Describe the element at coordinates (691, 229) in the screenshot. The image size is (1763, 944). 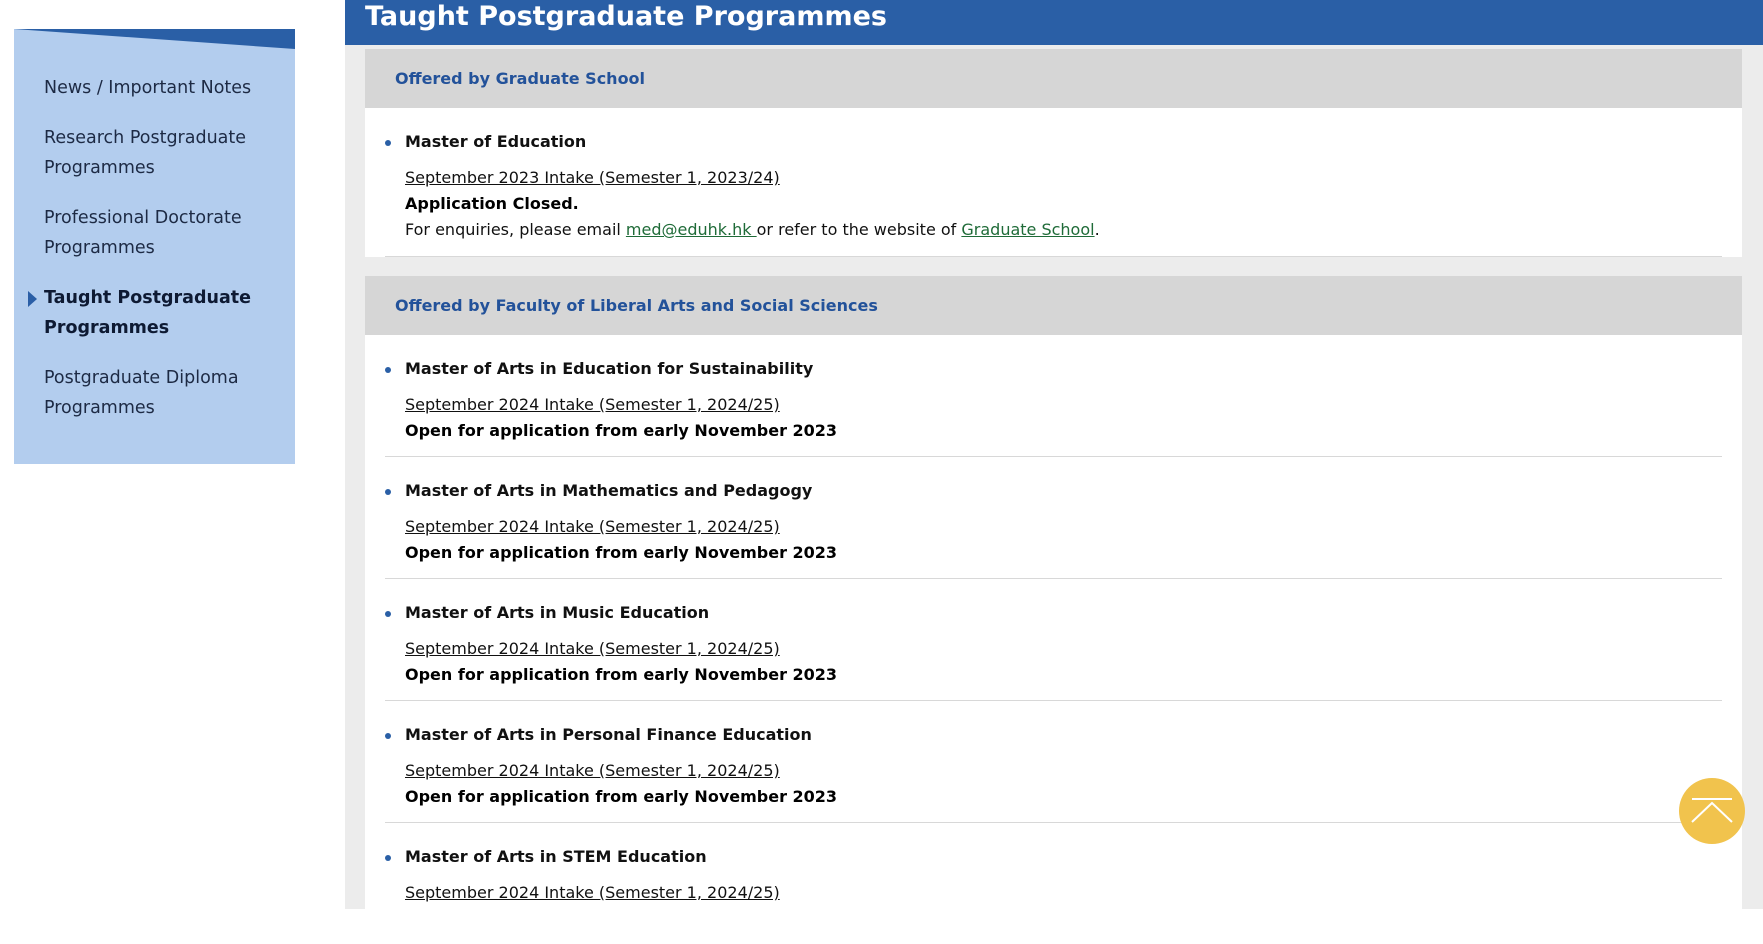
I see `email-link: med@eduhk.hk` at that location.